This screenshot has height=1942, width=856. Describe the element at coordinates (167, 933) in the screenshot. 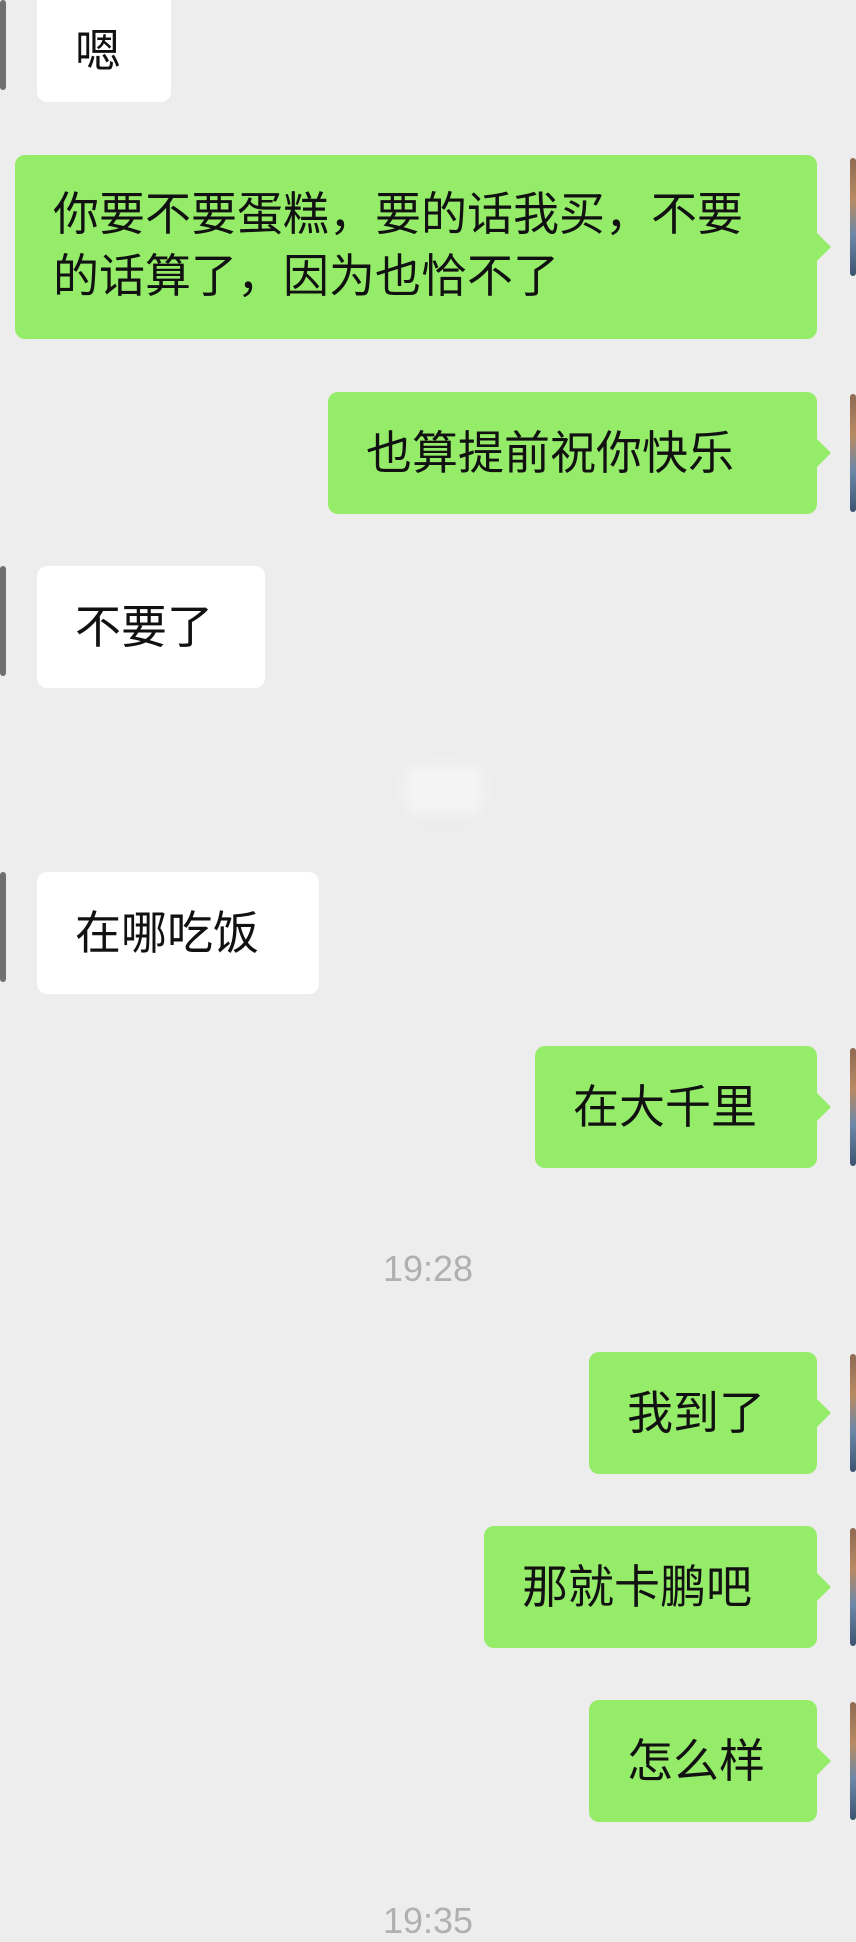

I see `message-text: 在哪吃饭` at that location.